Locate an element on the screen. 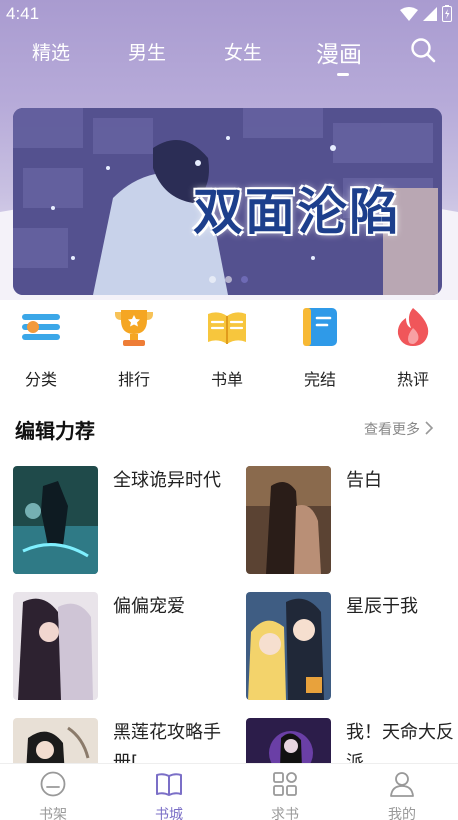  tab-female: 女生 is located at coordinates (243, 51).